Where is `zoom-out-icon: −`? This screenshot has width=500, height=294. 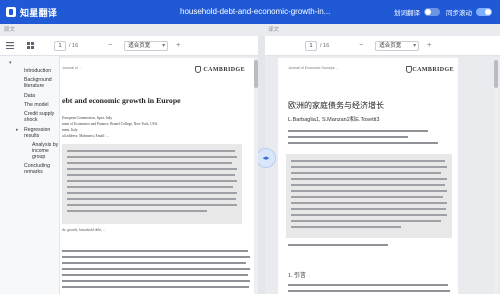
zoom-out-icon: − is located at coordinates (110, 46).